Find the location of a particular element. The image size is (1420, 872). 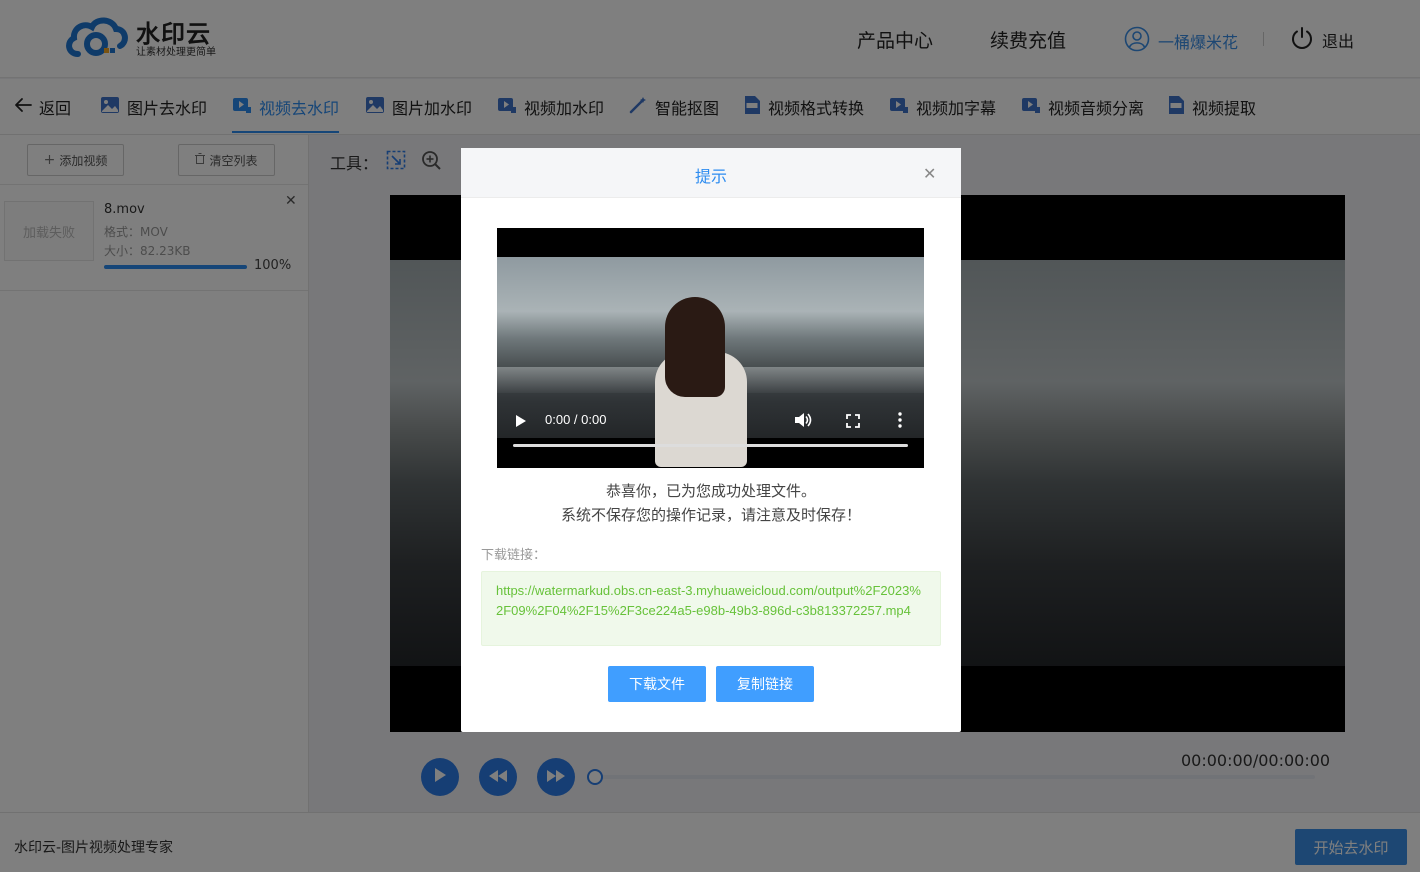

video-player: 0:00 / 0:00 is located at coordinates (710, 348).